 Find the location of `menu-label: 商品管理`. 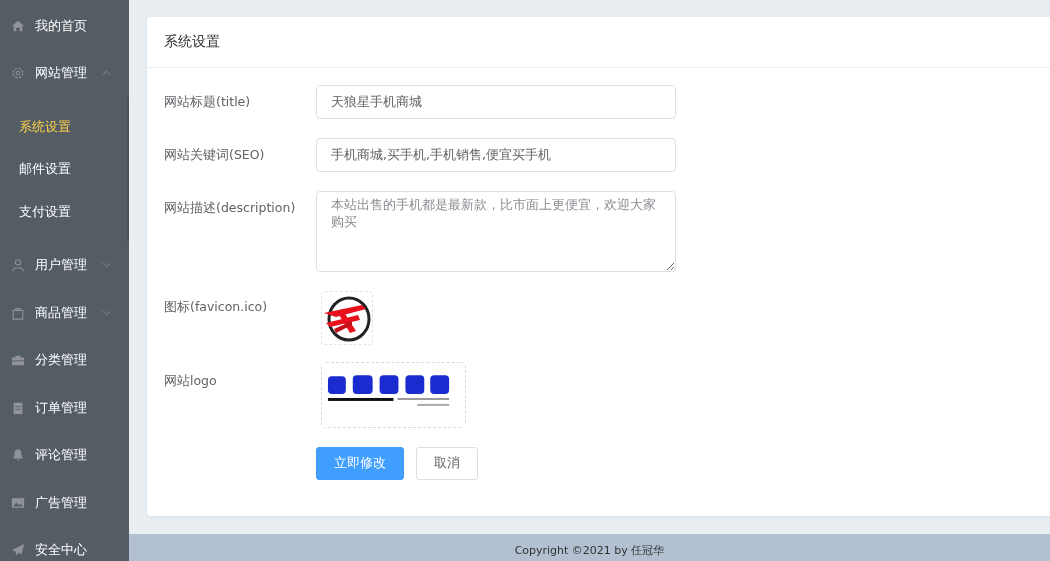

menu-label: 商品管理 is located at coordinates (61, 312).